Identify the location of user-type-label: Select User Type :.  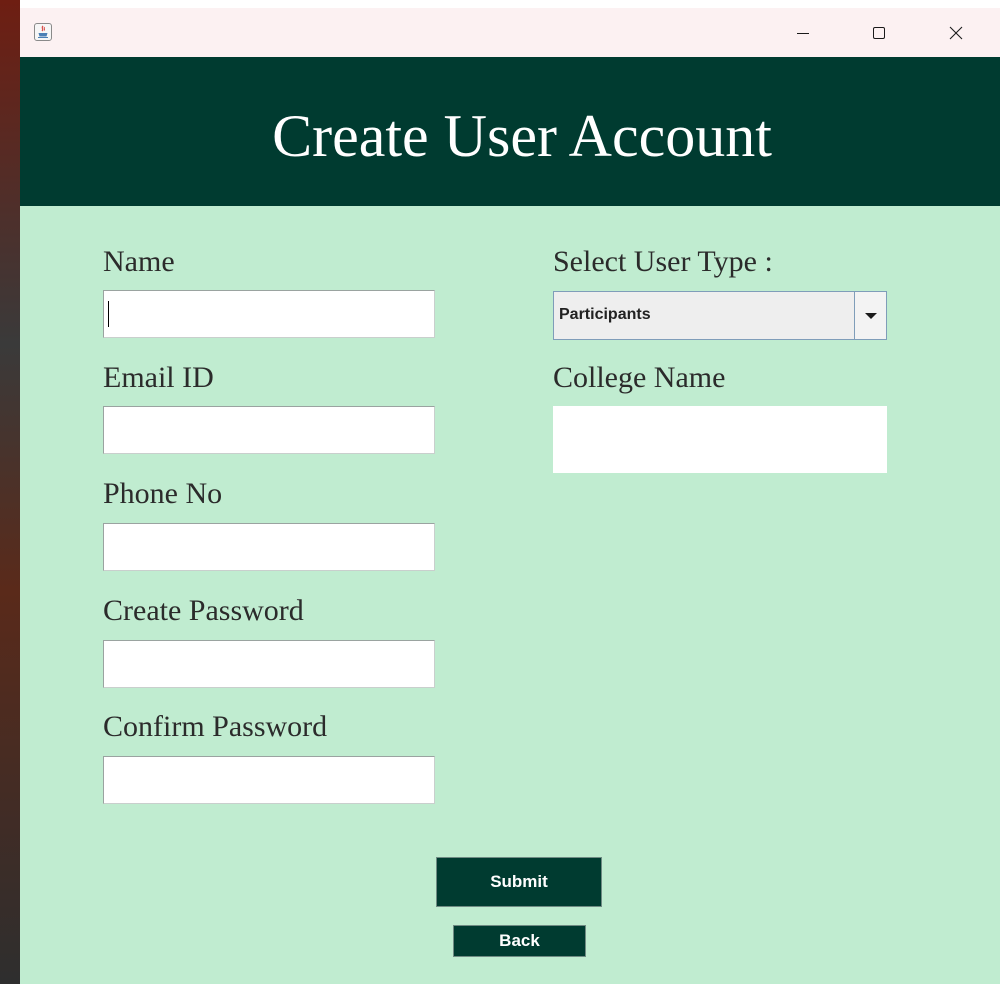
(663, 261).